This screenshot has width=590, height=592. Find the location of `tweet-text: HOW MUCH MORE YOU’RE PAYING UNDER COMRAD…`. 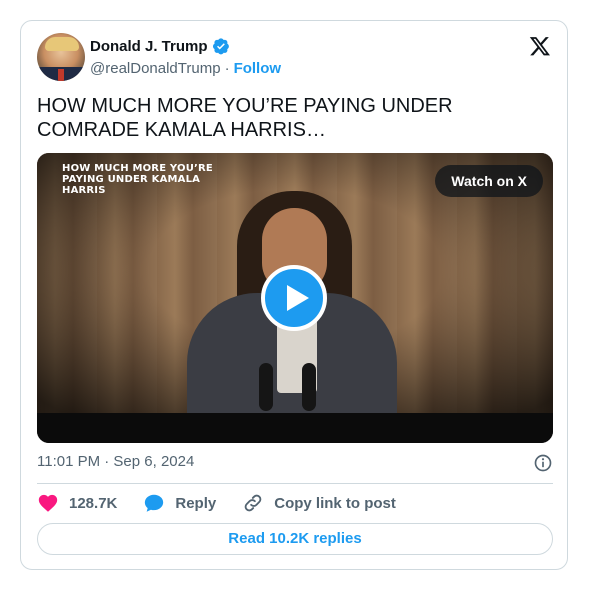

tweet-text: HOW MUCH MORE YOU’RE PAYING UNDER COMRAD… is located at coordinates (245, 118).